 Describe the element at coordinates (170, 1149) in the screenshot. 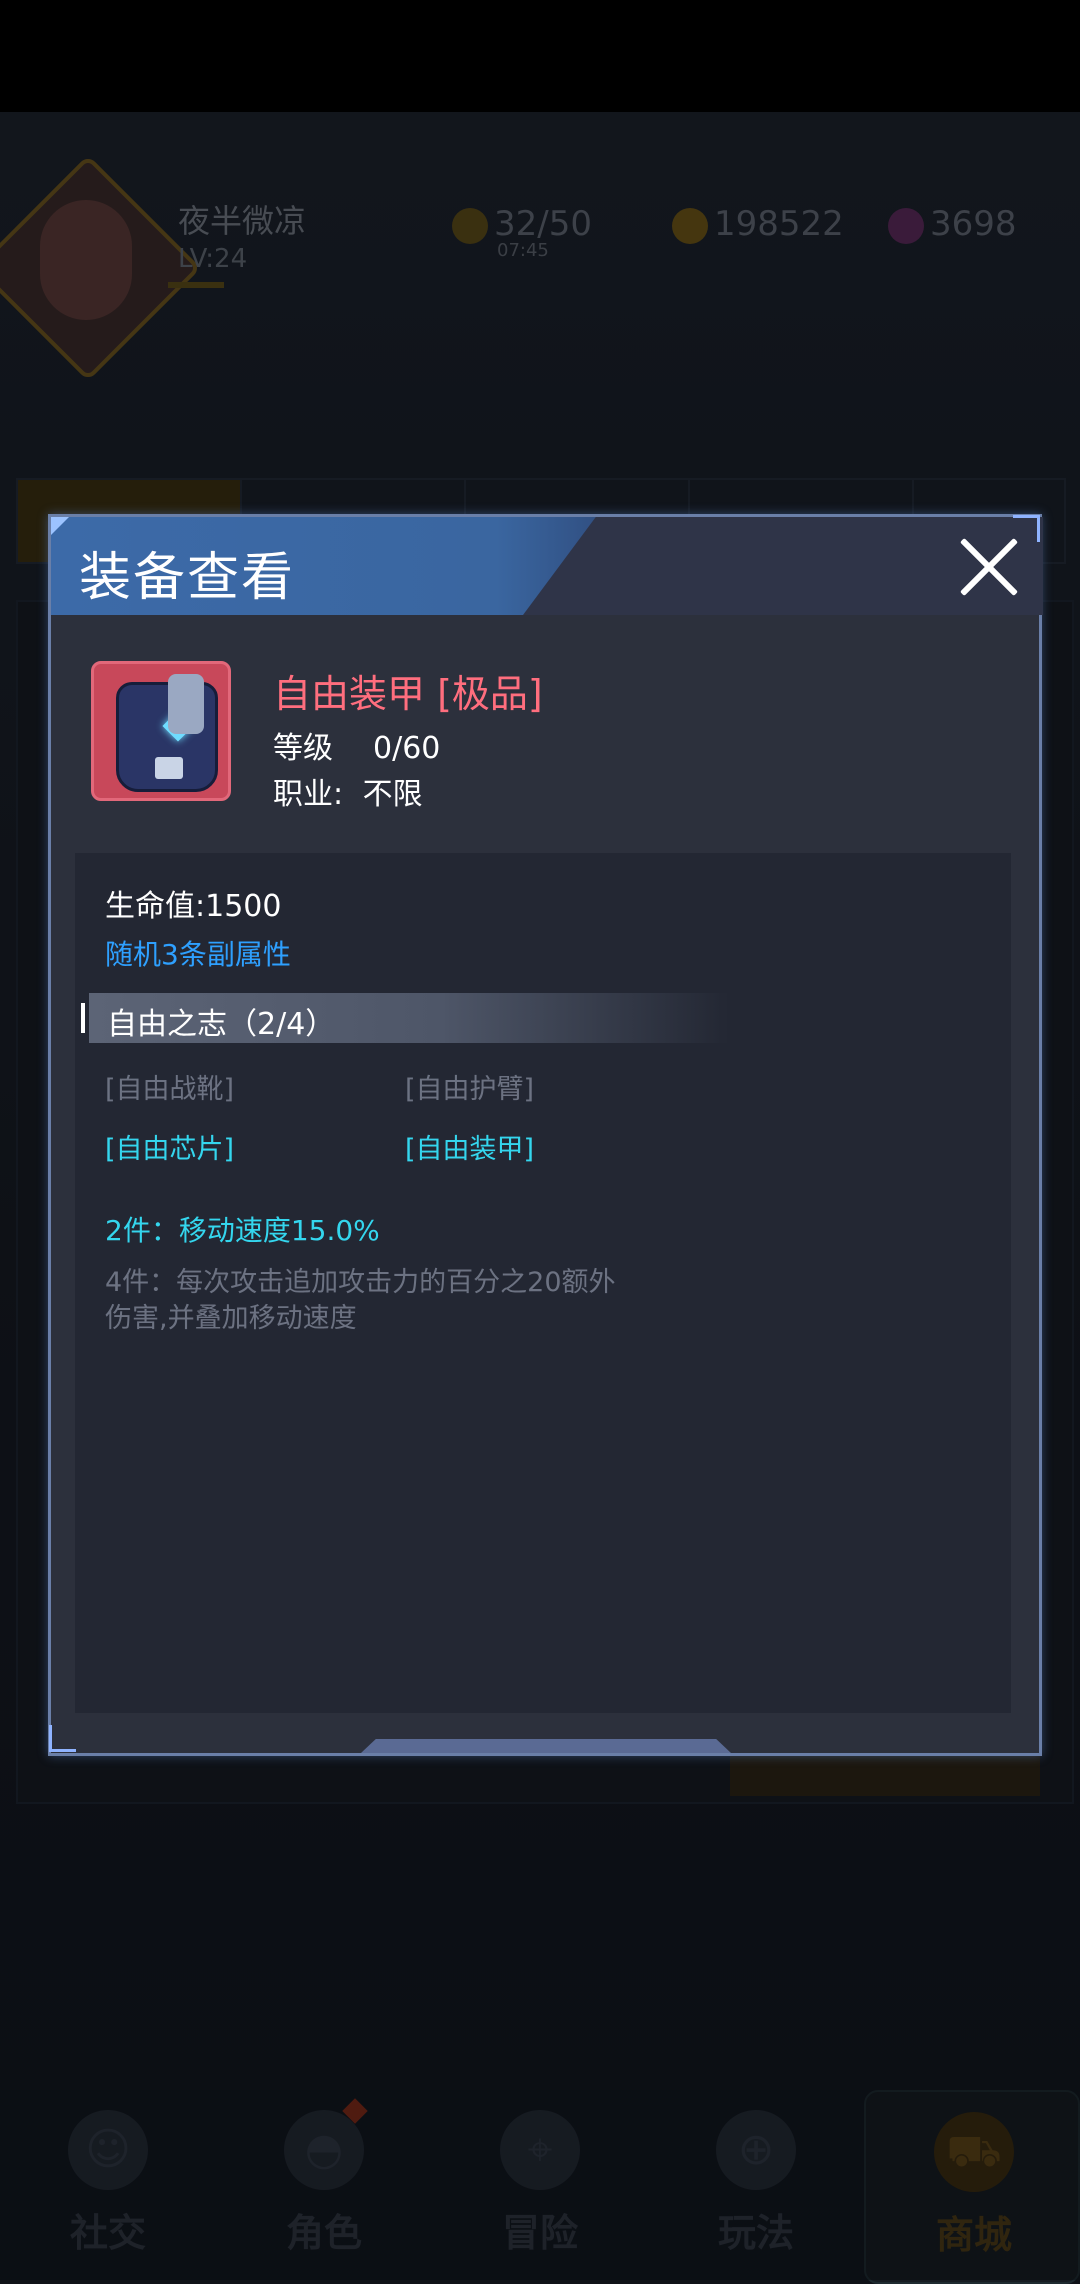

I see `set-piece: [自由芯片]` at that location.